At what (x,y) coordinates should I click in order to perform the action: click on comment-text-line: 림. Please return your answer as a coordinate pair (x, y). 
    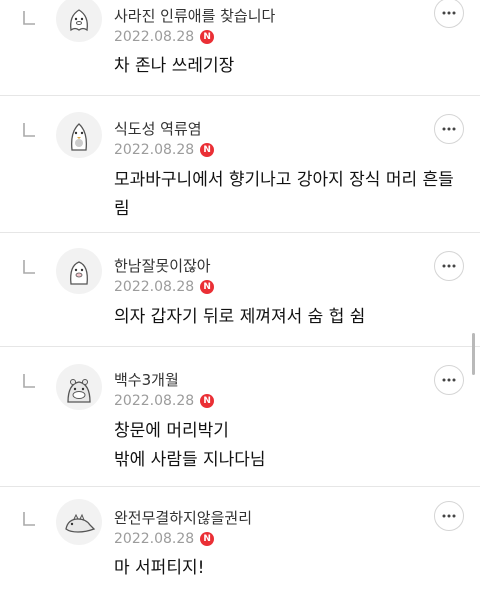
    Looking at the image, I should click on (122, 209).